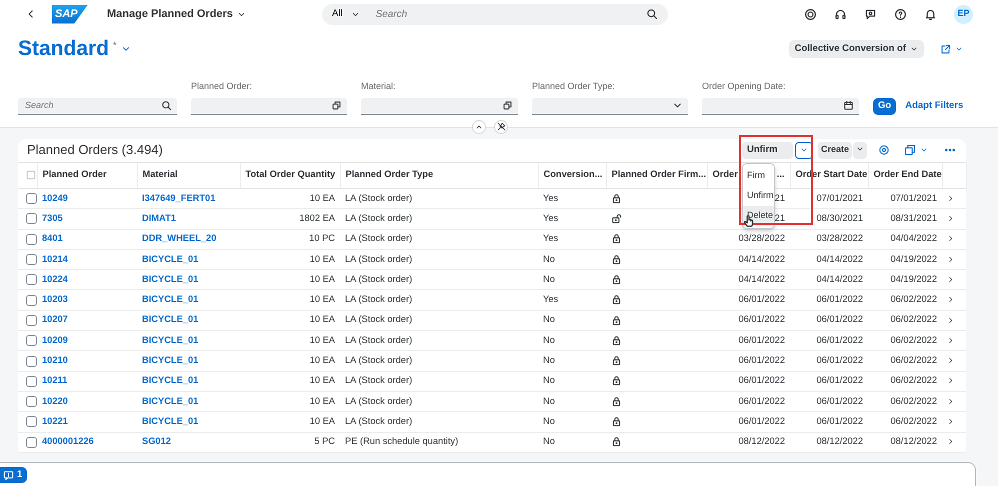 The width and height of the screenshot is (998, 486). What do you see at coordinates (479, 127) in the screenshot?
I see `collapse-button` at bounding box center [479, 127].